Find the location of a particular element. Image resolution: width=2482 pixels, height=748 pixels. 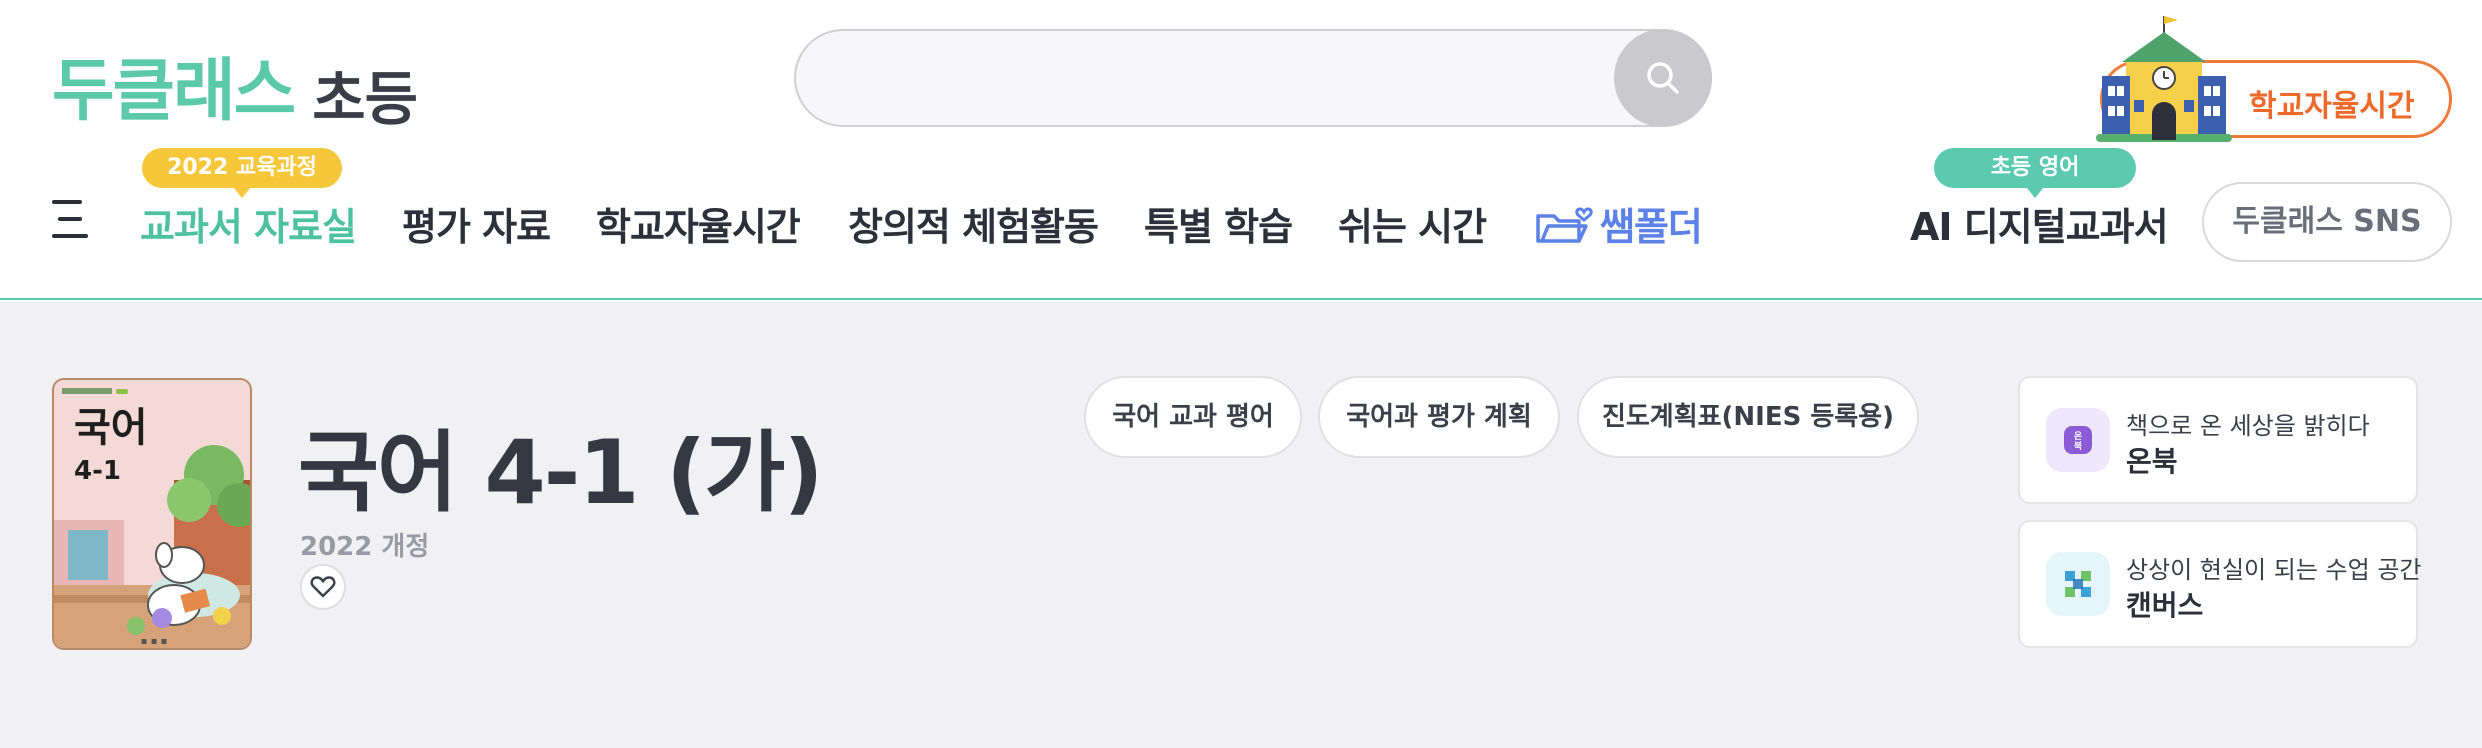

english-badge: 초등 영어 is located at coordinates (2035, 173).